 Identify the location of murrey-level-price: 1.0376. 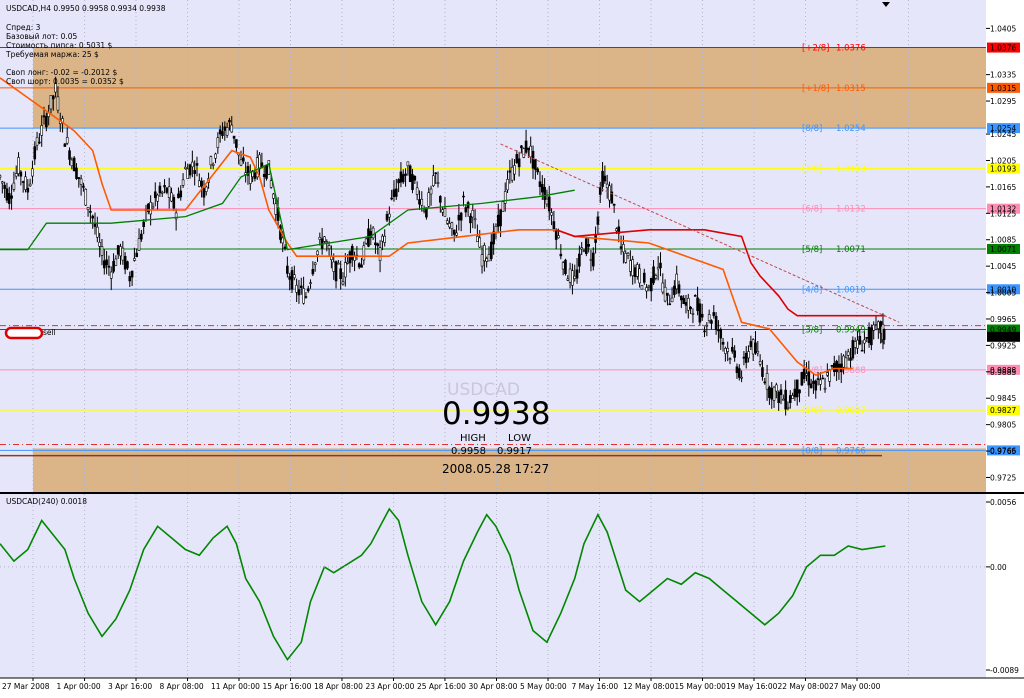
(851, 49).